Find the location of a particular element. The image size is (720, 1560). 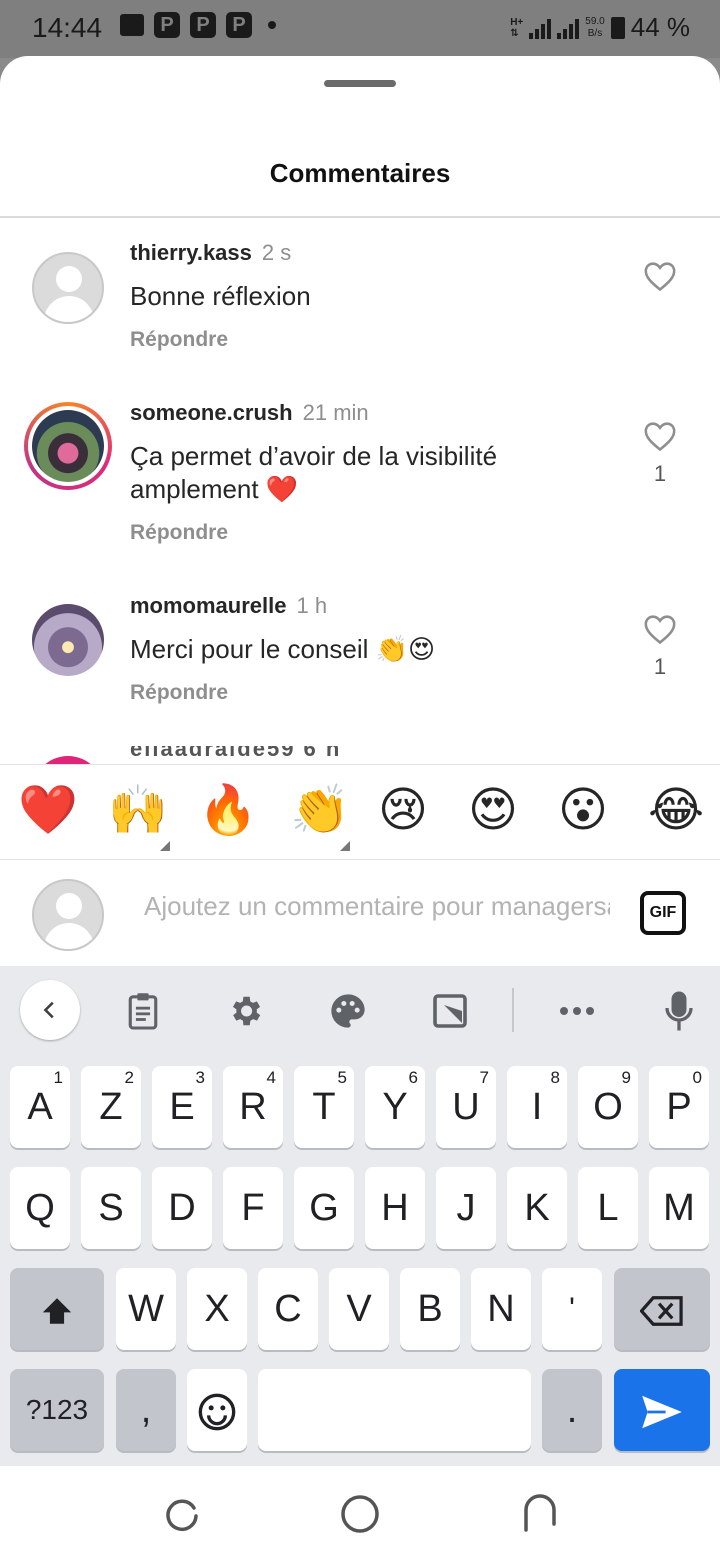

period-key: . is located at coordinates (572, 1410).